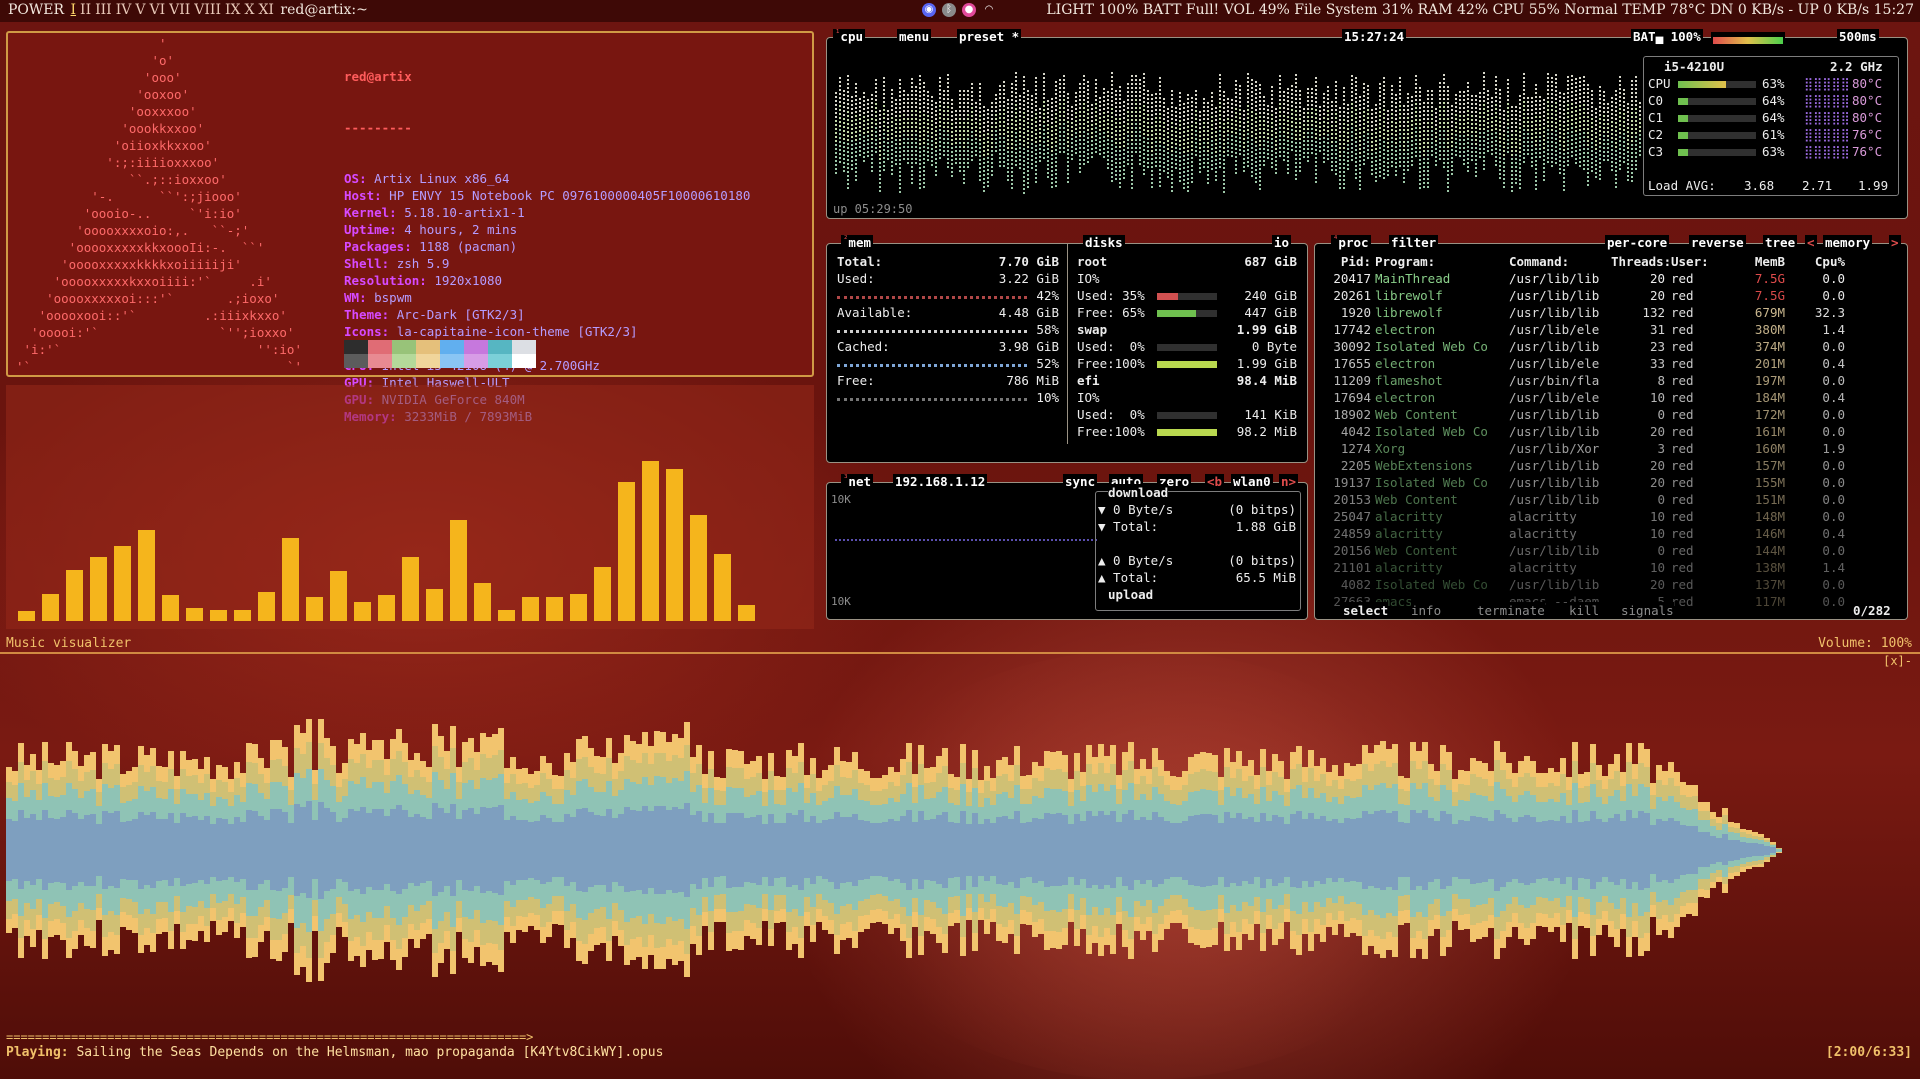 This screenshot has width=1920, height=1079. Describe the element at coordinates (367, 229) in the screenshot. I see `info-key: Uptime` at that location.